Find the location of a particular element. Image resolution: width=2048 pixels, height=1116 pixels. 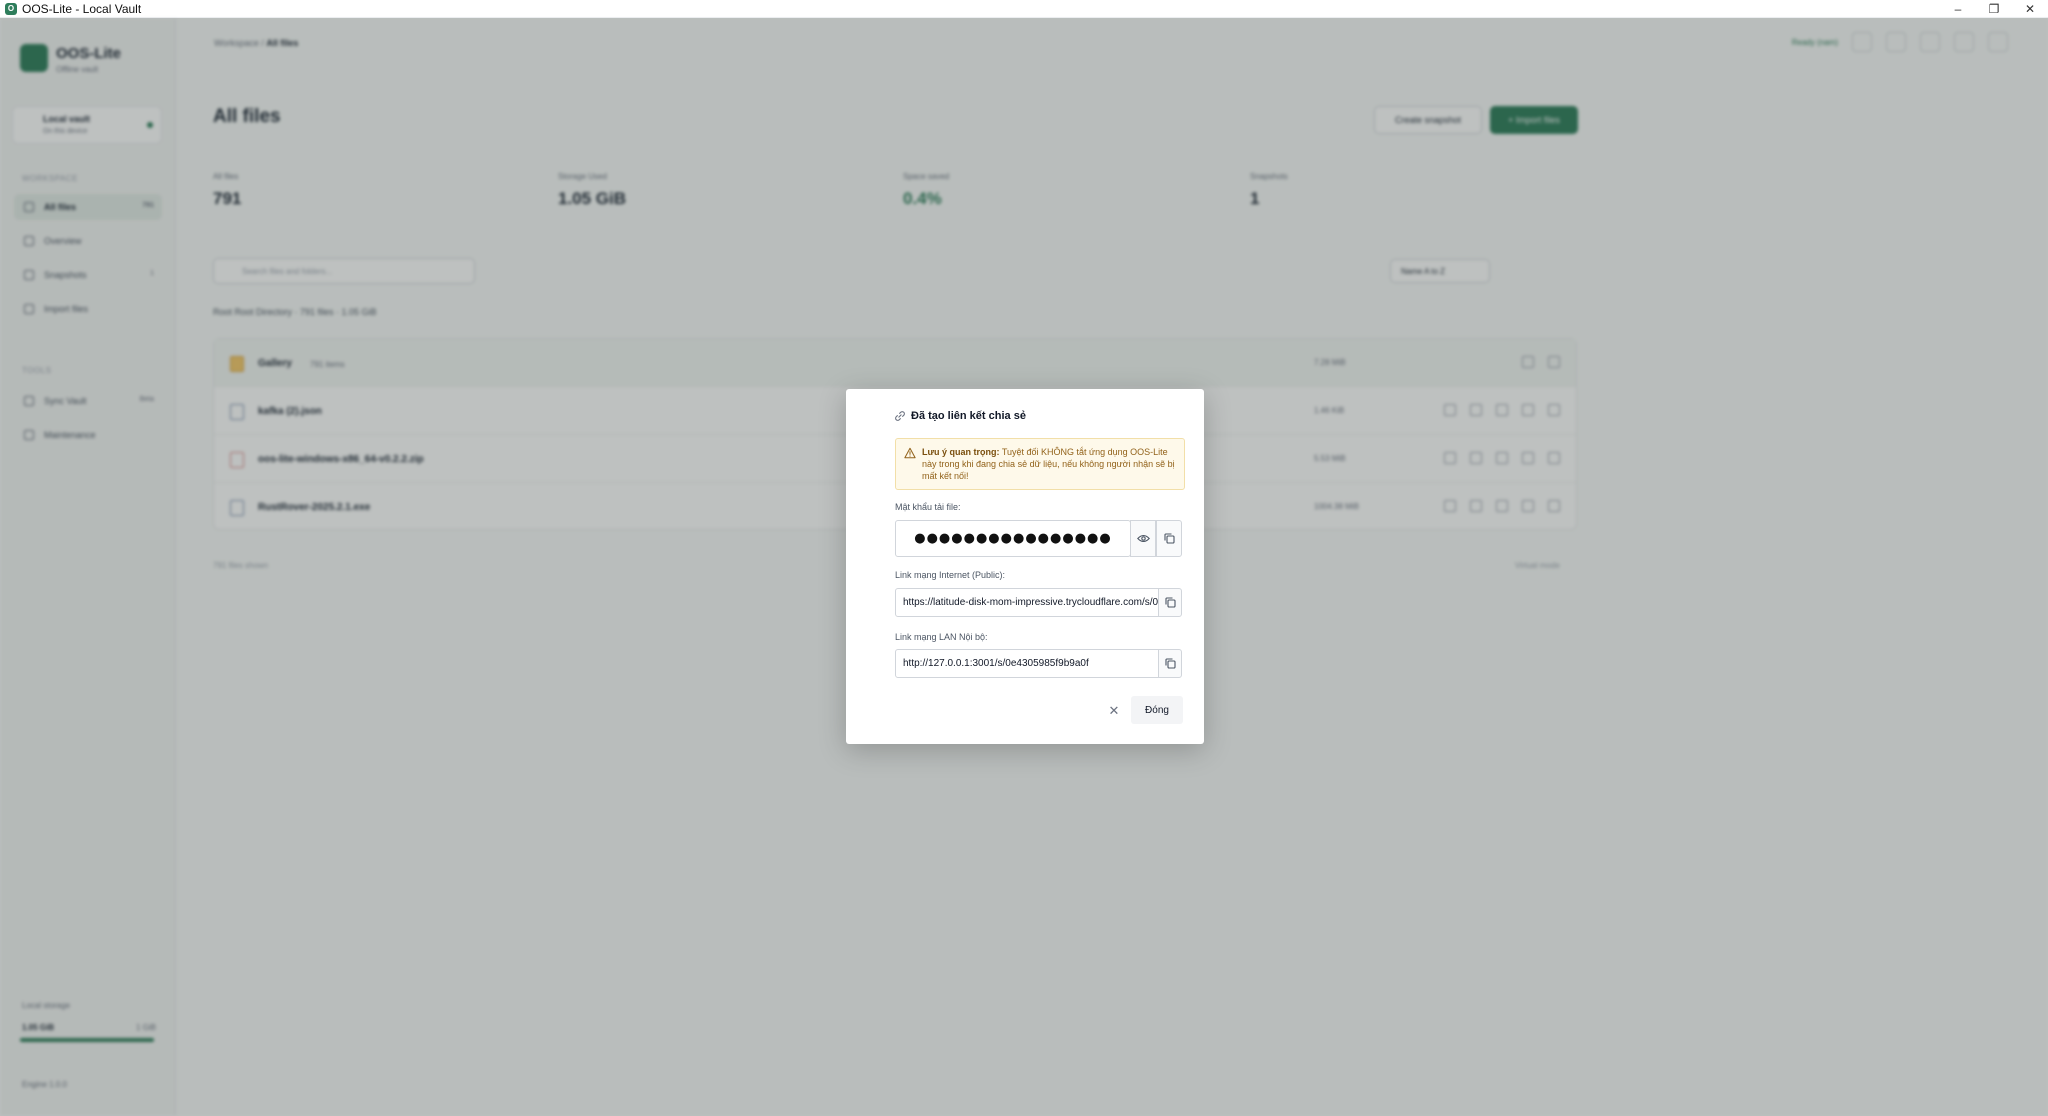

warning-bold: Lưu ý quan trọng: is located at coordinates (961, 452).